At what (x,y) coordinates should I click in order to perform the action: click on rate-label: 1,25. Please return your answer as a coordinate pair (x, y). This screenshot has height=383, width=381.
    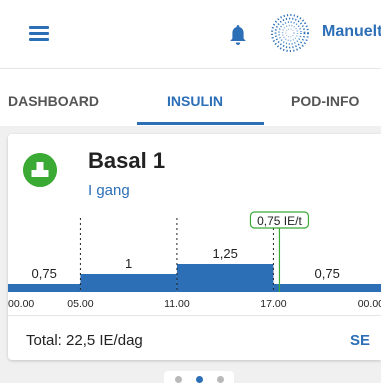
    Looking at the image, I should click on (225, 253).